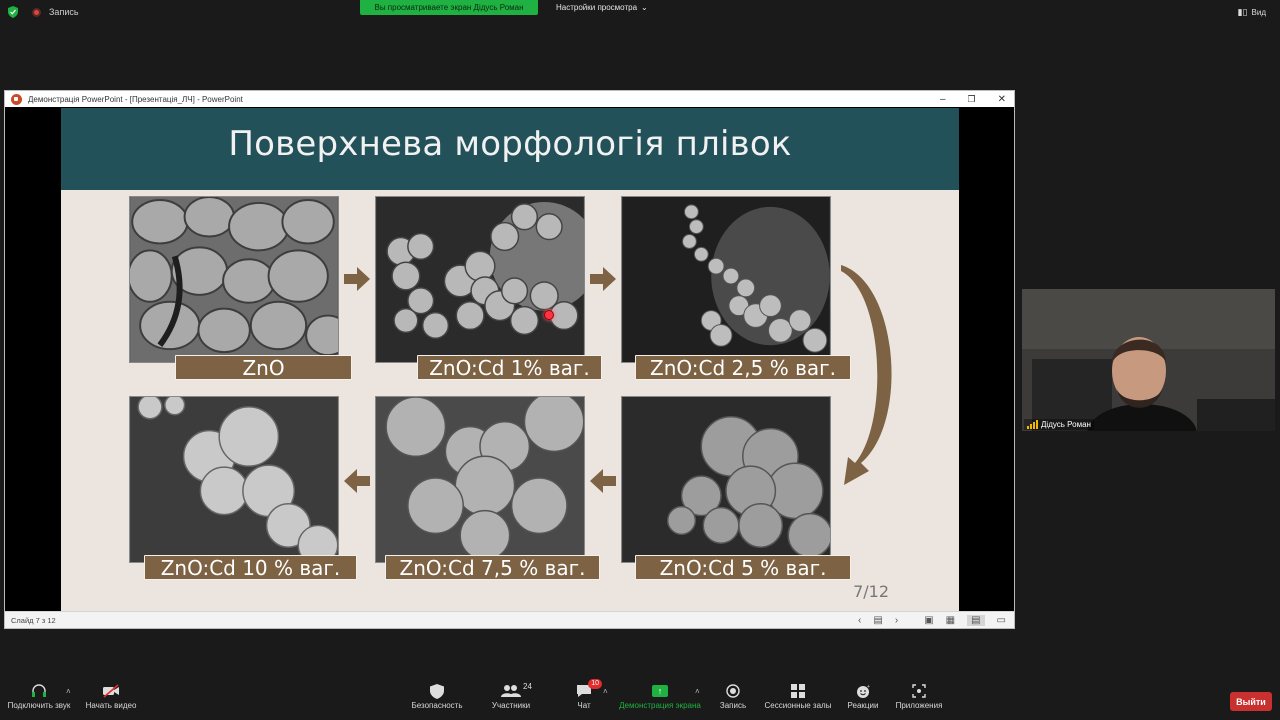 This screenshot has height=720, width=1280. What do you see at coordinates (263, 367) in the screenshot?
I see `label-zno: ZnO` at bounding box center [263, 367].